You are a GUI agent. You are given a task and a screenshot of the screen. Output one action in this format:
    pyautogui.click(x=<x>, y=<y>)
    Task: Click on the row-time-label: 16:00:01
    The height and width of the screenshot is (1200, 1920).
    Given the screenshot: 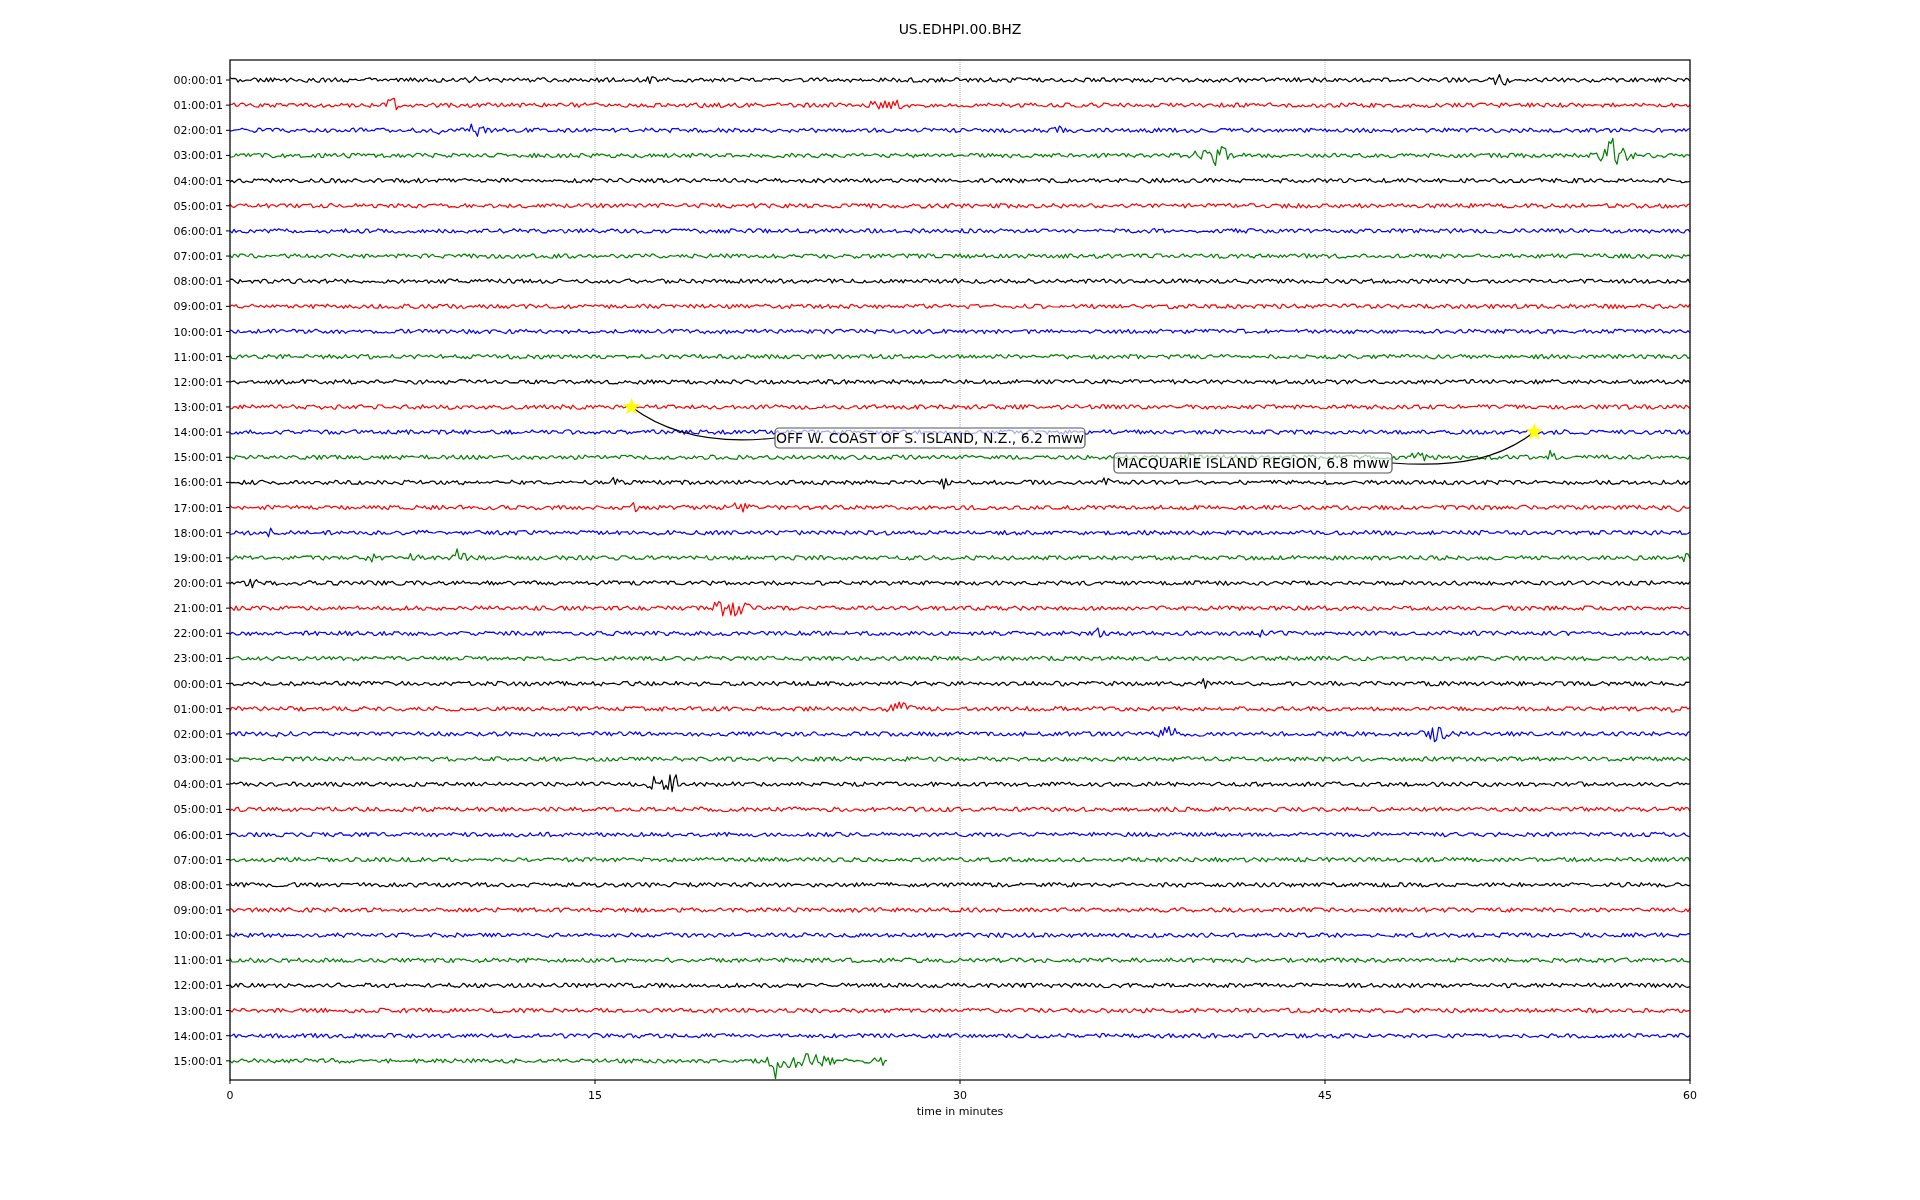 What is the action you would take?
    pyautogui.click(x=198, y=483)
    